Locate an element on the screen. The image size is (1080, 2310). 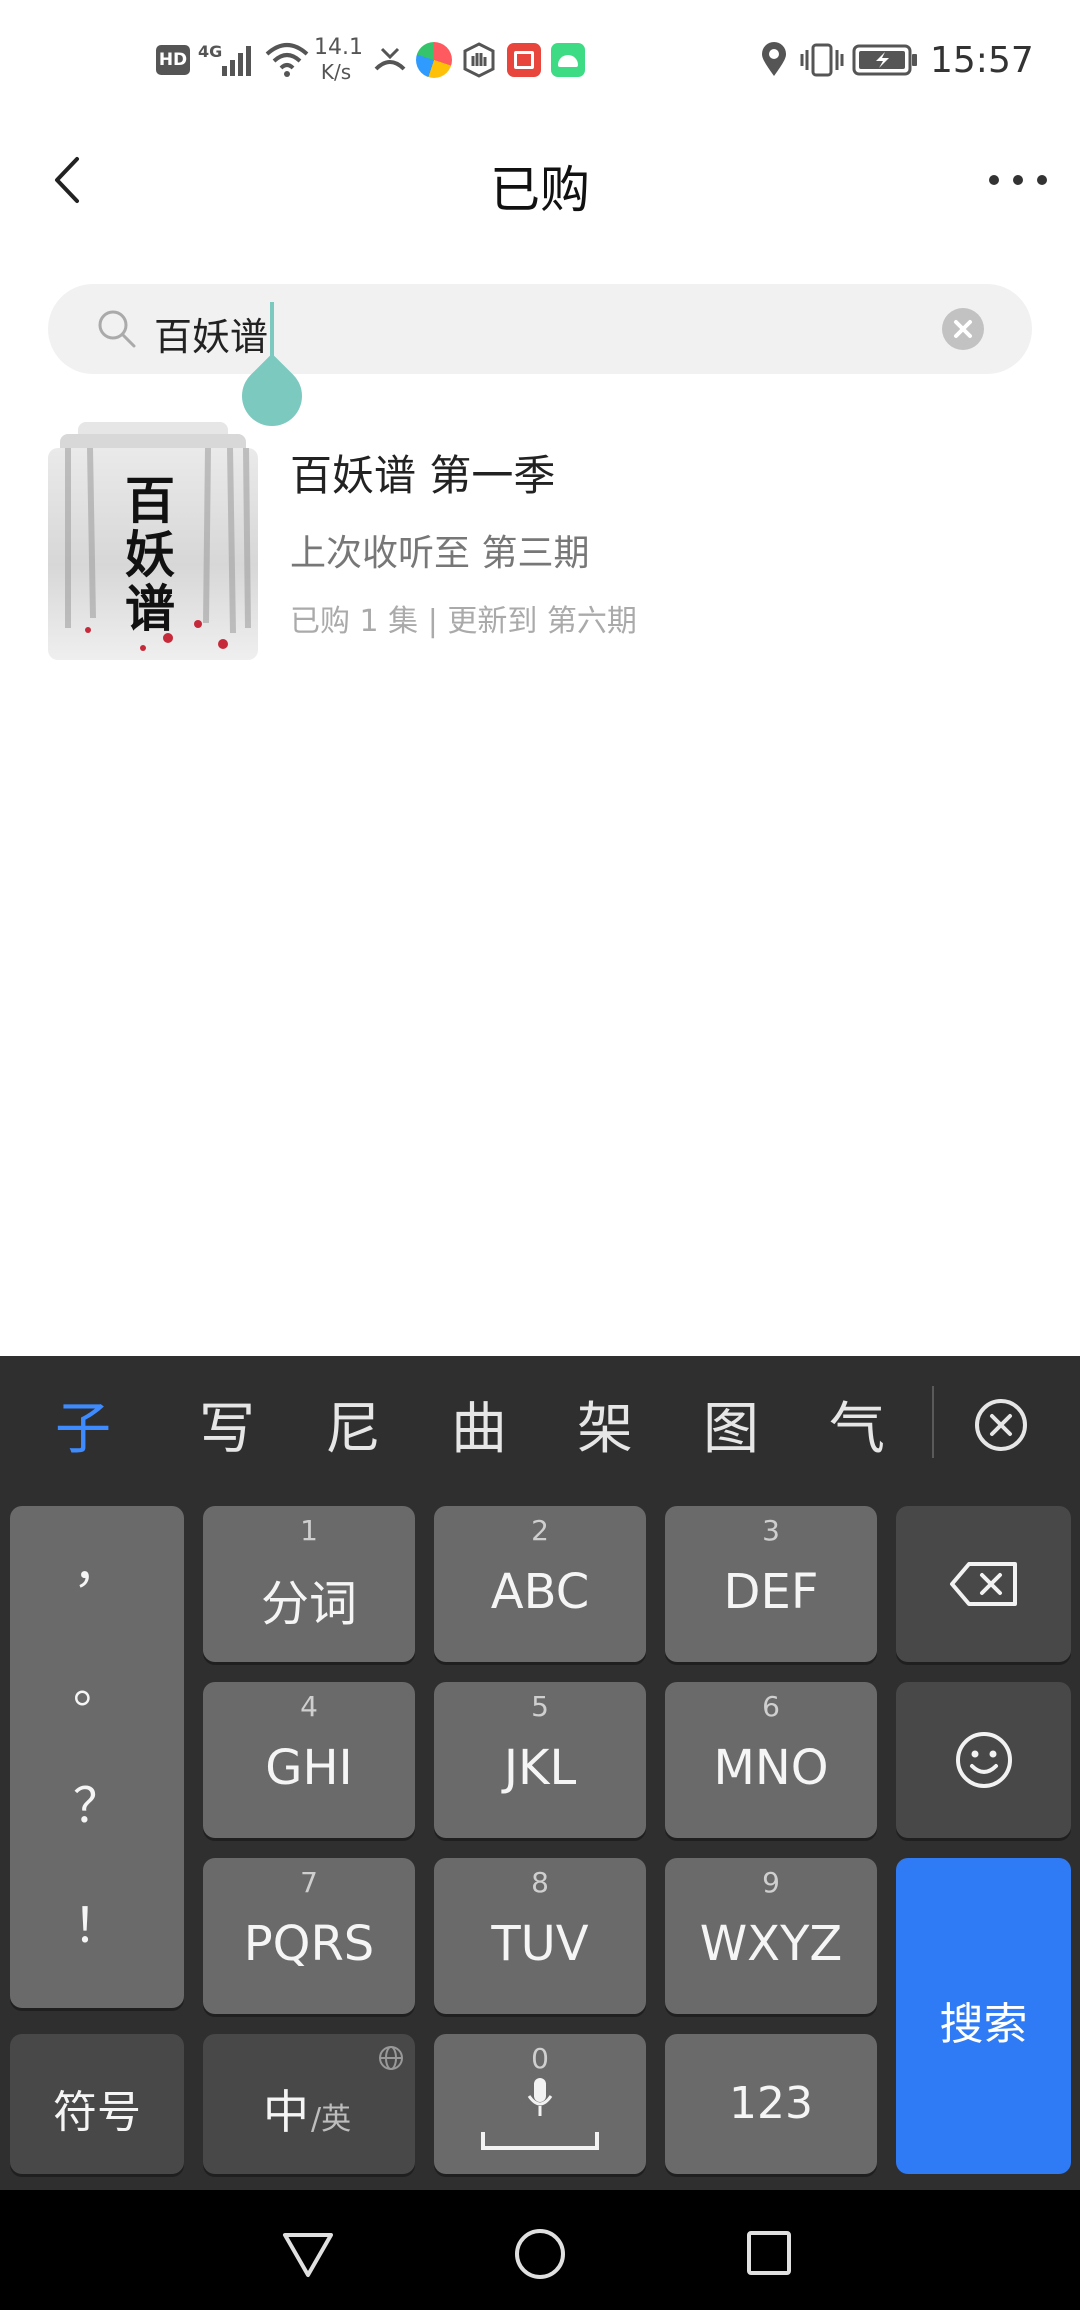
book-app-icon is located at coordinates (524, 60).